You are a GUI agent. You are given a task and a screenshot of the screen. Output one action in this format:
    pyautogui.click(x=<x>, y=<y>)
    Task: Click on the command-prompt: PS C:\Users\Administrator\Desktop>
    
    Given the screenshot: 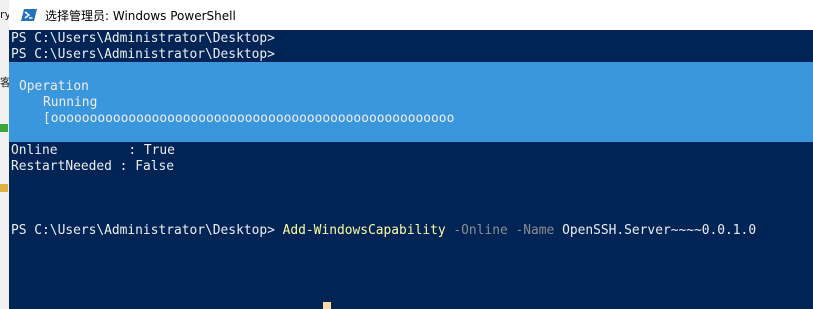 What is the action you would take?
    pyautogui.click(x=147, y=230)
    